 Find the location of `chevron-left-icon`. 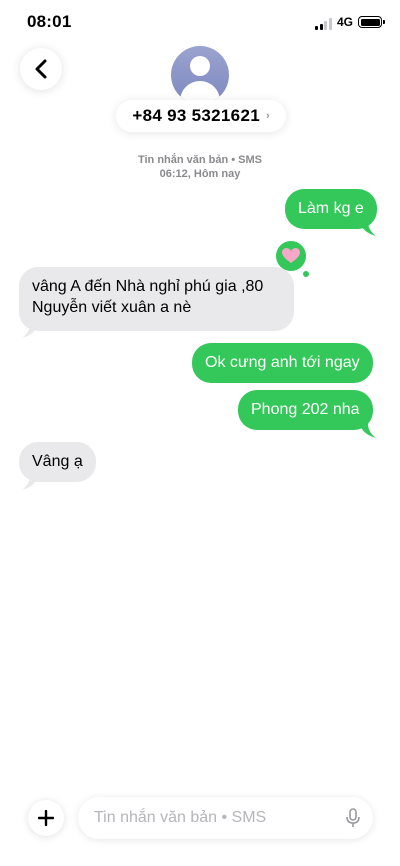

chevron-left-icon is located at coordinates (41, 69).